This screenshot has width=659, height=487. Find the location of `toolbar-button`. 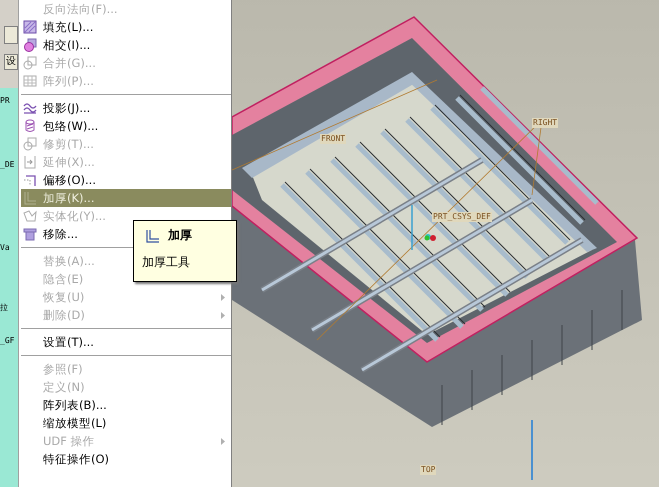

toolbar-button is located at coordinates (11, 35).